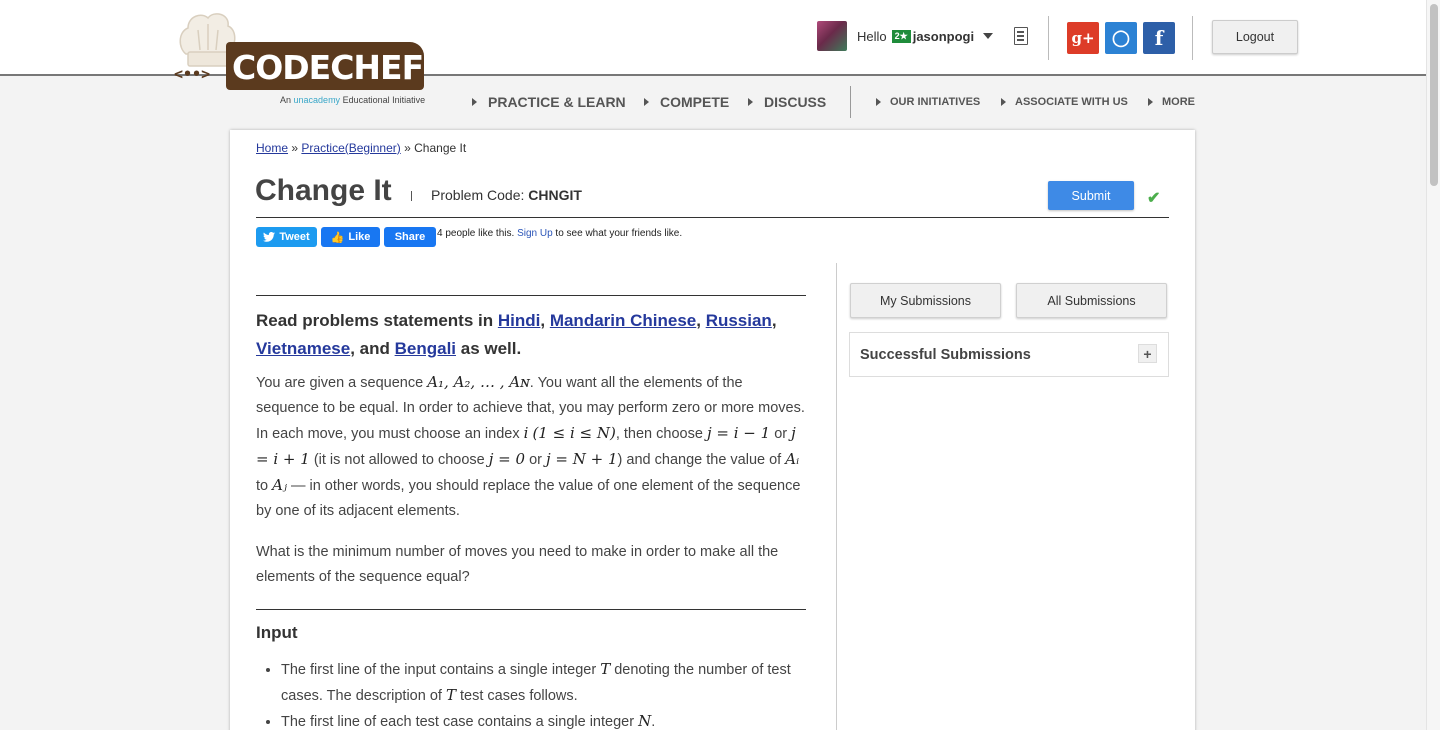 This screenshot has height=730, width=1440. What do you see at coordinates (605, 669) in the screenshot?
I see `math: T` at bounding box center [605, 669].